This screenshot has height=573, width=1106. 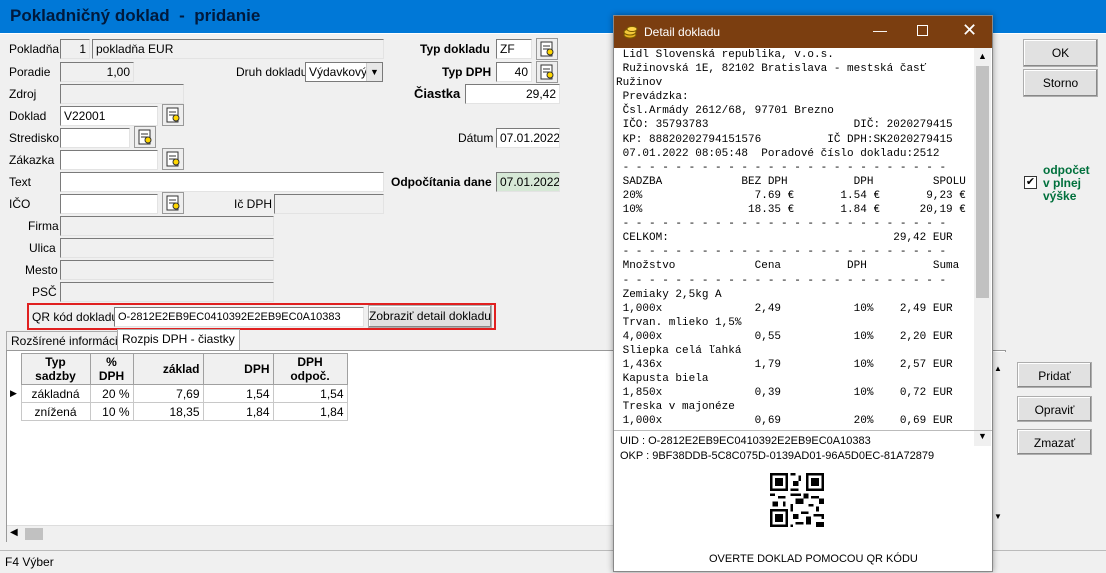 What do you see at coordinates (791, 195) in the screenshot?
I see `receipt-line: 20% 7.69 € 1.54 € 9,23 €` at bounding box center [791, 195].